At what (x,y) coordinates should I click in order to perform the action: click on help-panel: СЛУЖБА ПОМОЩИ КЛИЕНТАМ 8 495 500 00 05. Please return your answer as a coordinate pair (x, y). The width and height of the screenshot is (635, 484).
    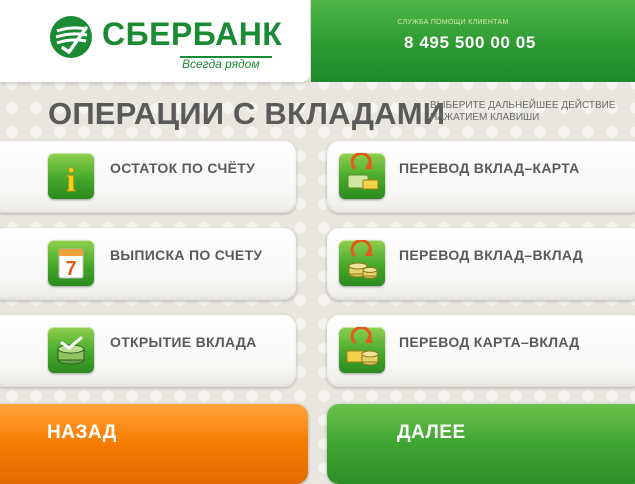
    Looking at the image, I should click on (473, 41).